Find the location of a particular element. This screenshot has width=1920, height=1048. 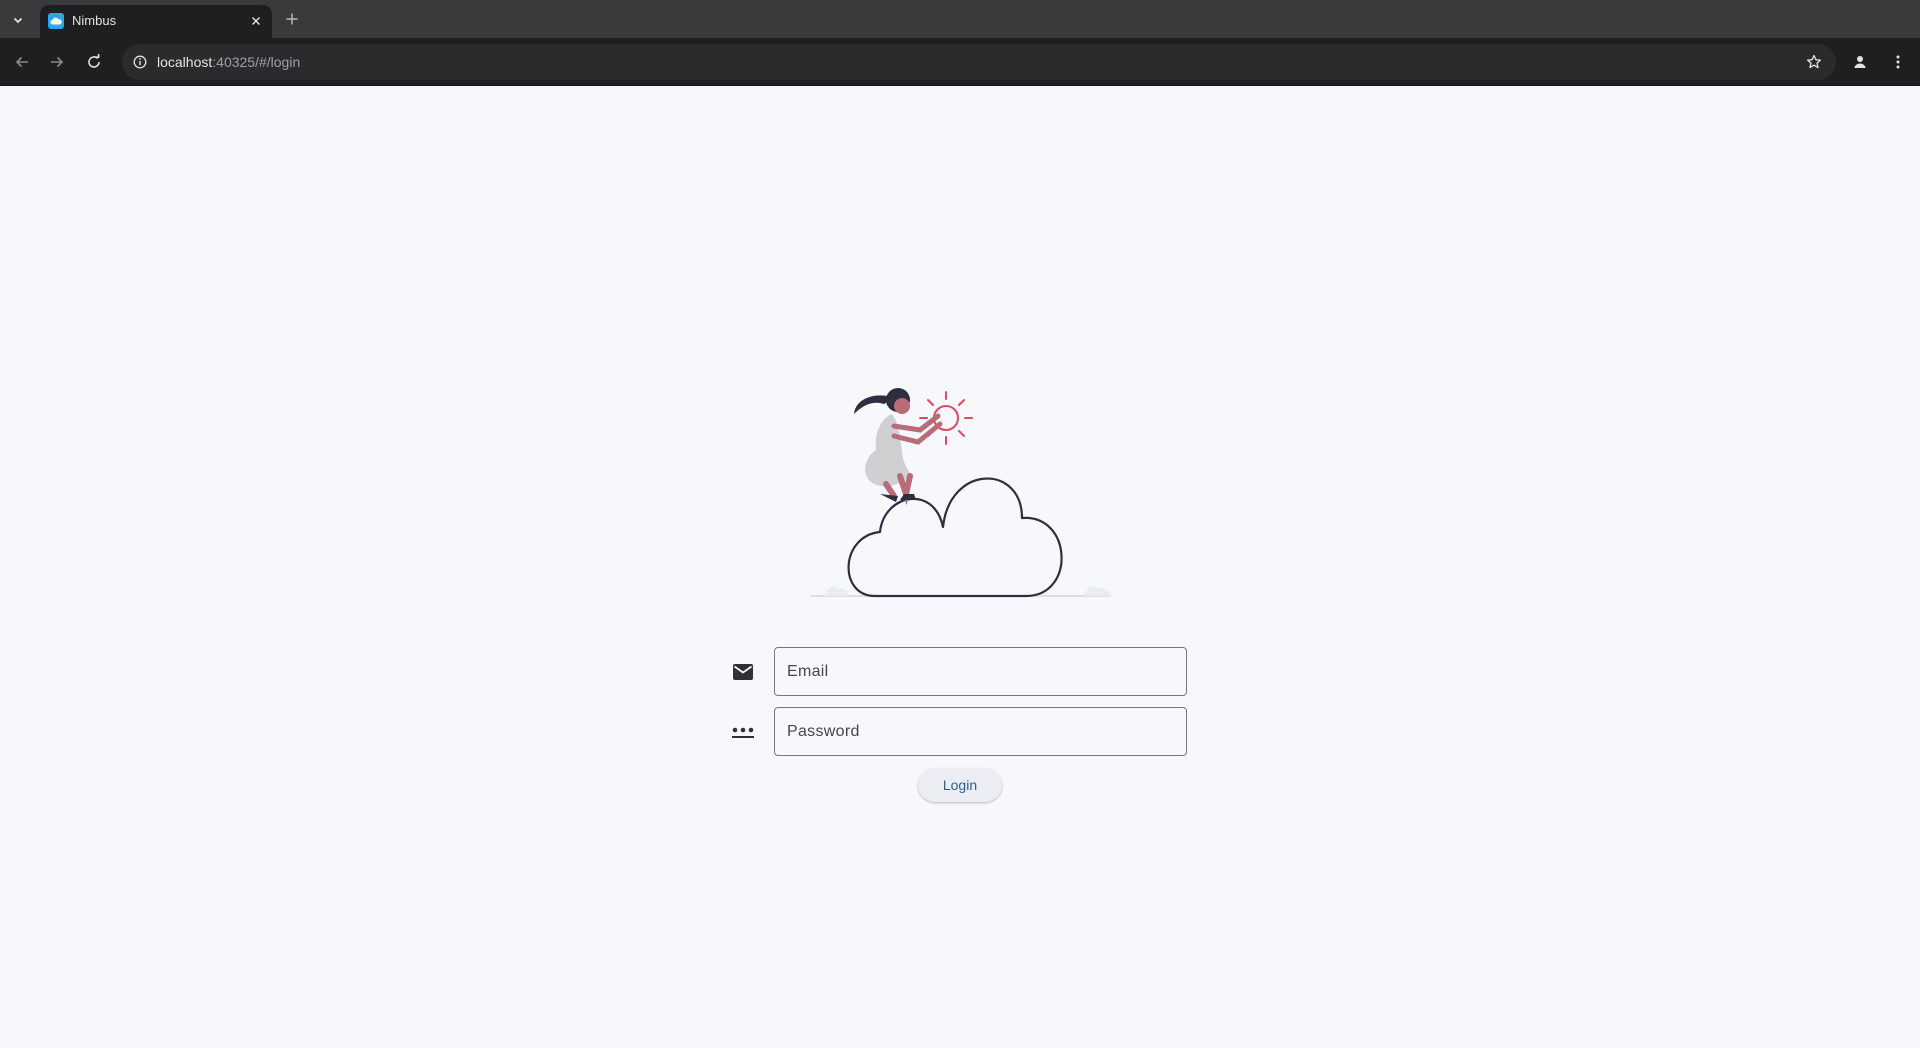

address-url: localhost:40325/#/login is located at coordinates (228, 62).